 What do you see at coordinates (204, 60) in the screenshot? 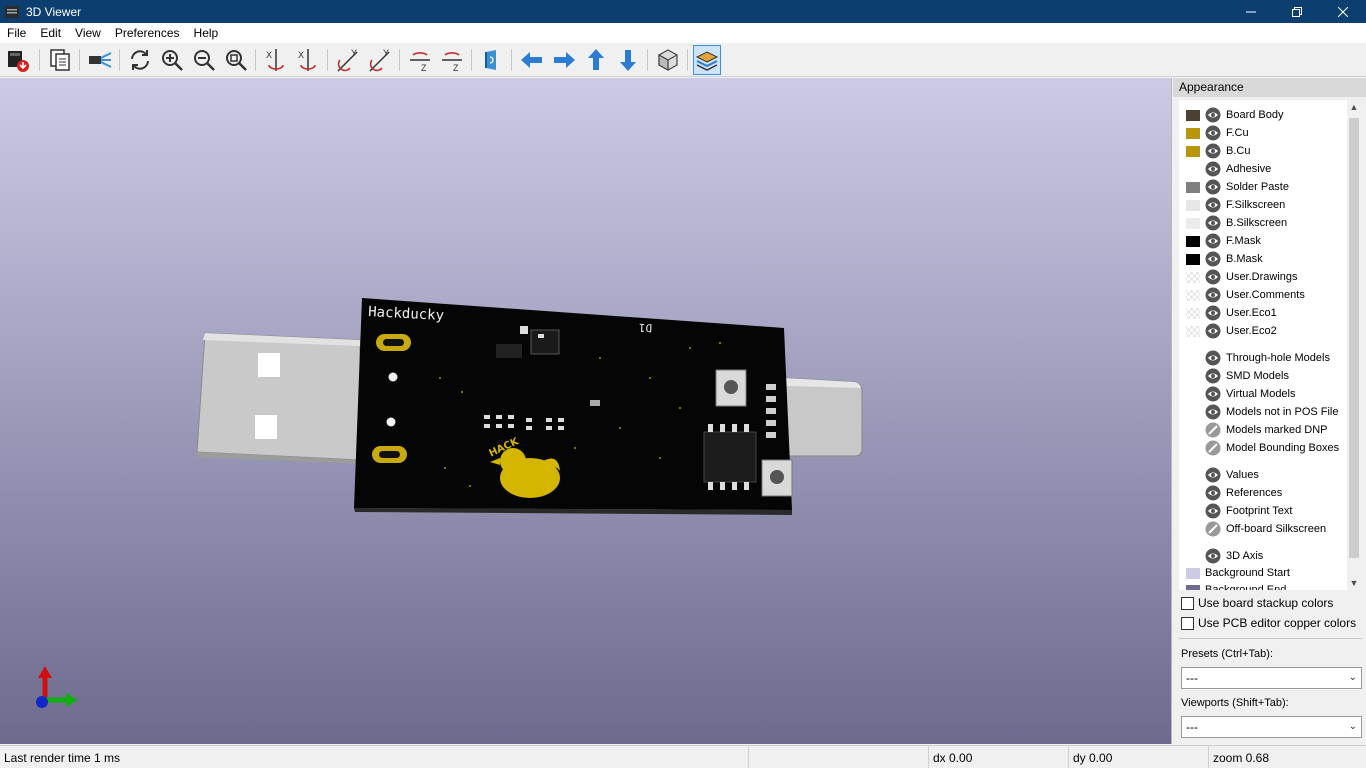
I see `zoom-out-button` at bounding box center [204, 60].